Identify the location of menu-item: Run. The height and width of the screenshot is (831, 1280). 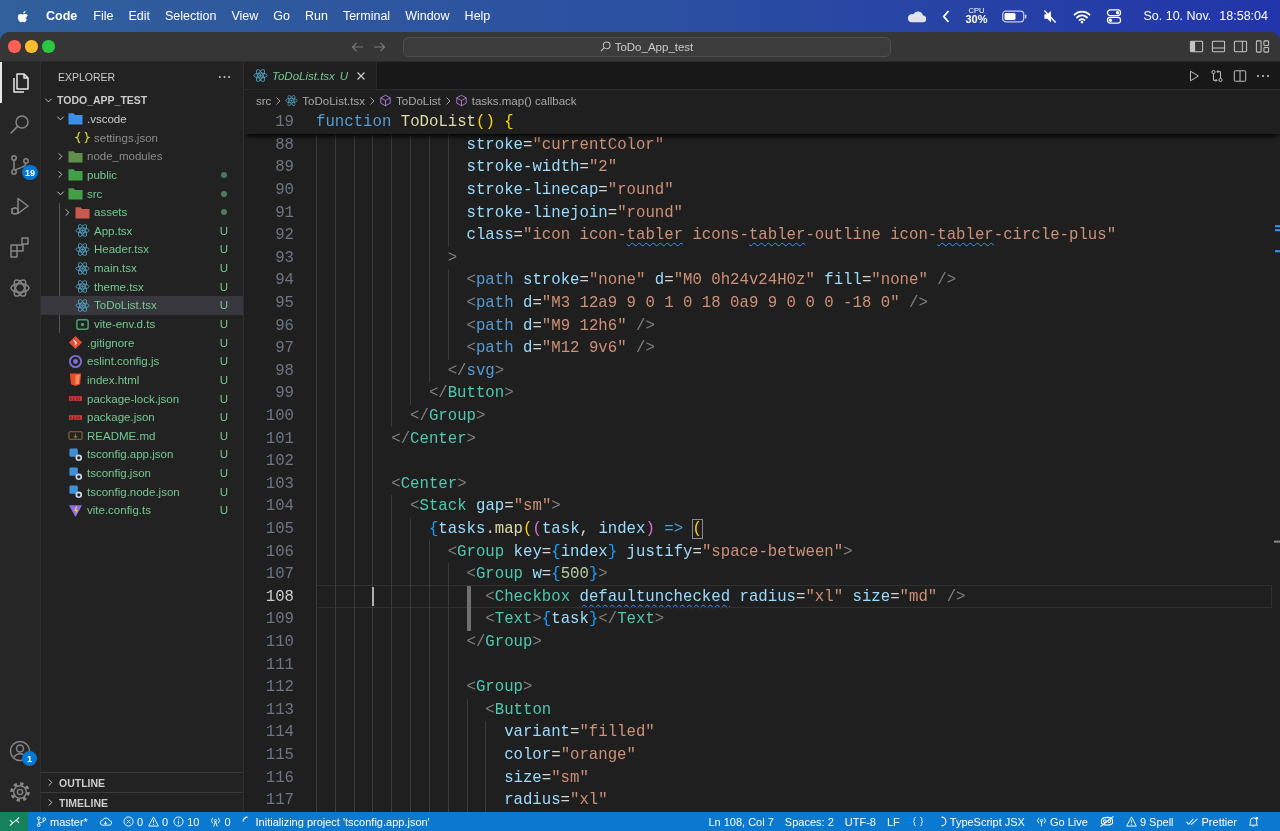
(316, 16).